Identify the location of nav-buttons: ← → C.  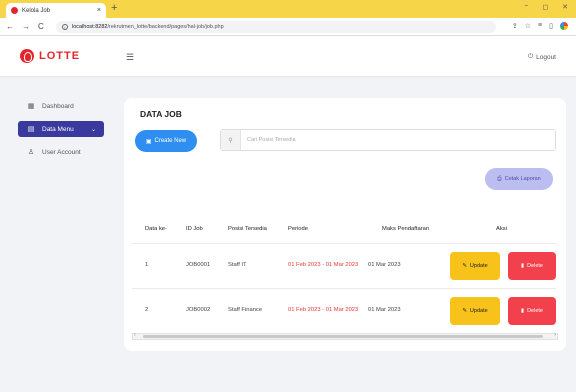
(25, 26).